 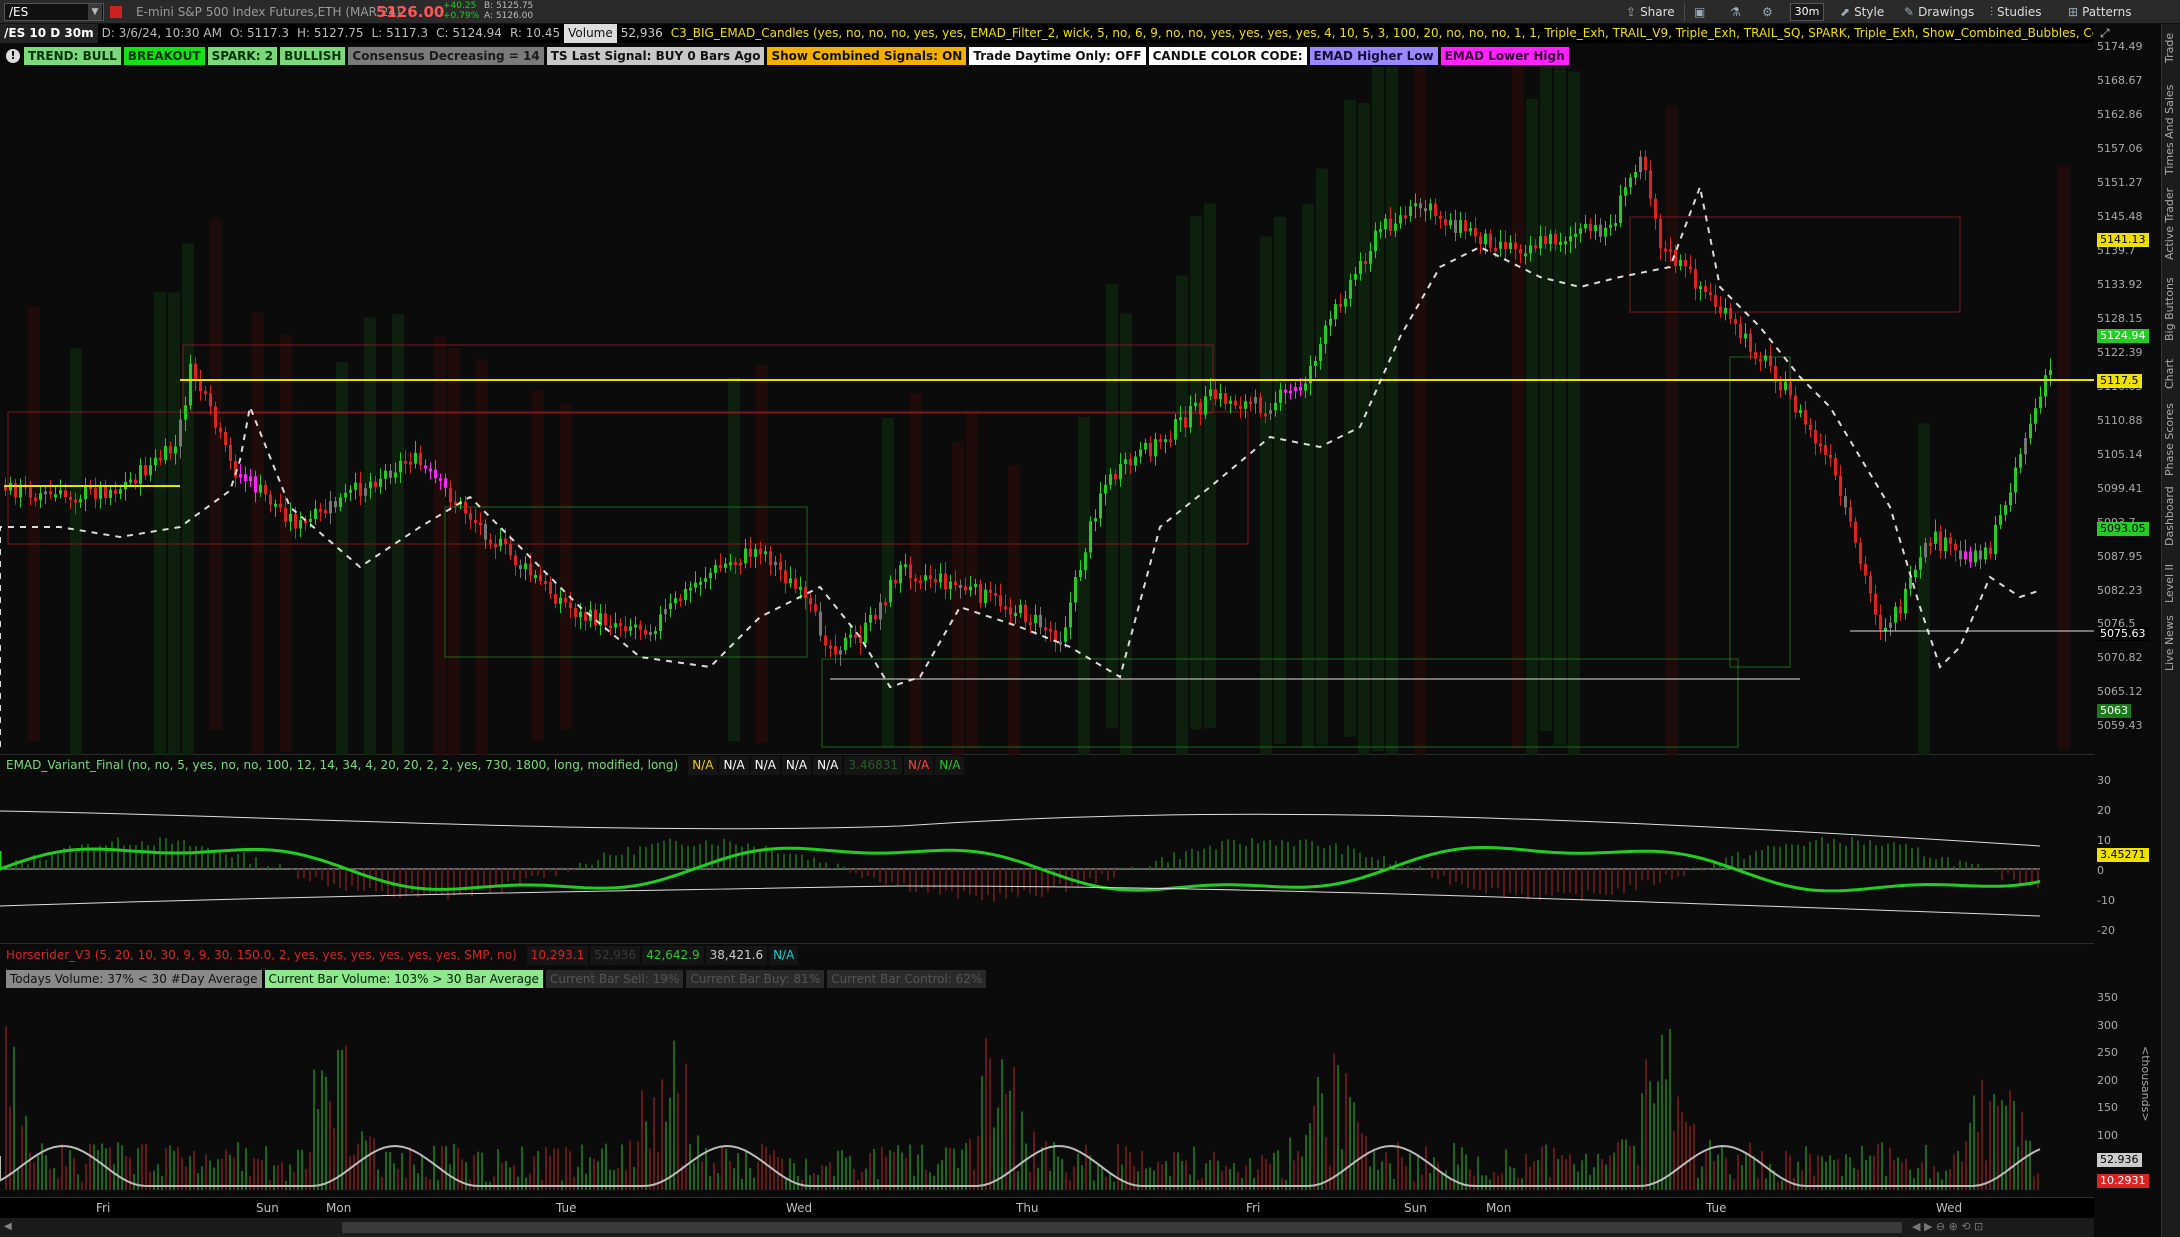 I want to click on share-button: ⇪ Share, so click(x=1650, y=12).